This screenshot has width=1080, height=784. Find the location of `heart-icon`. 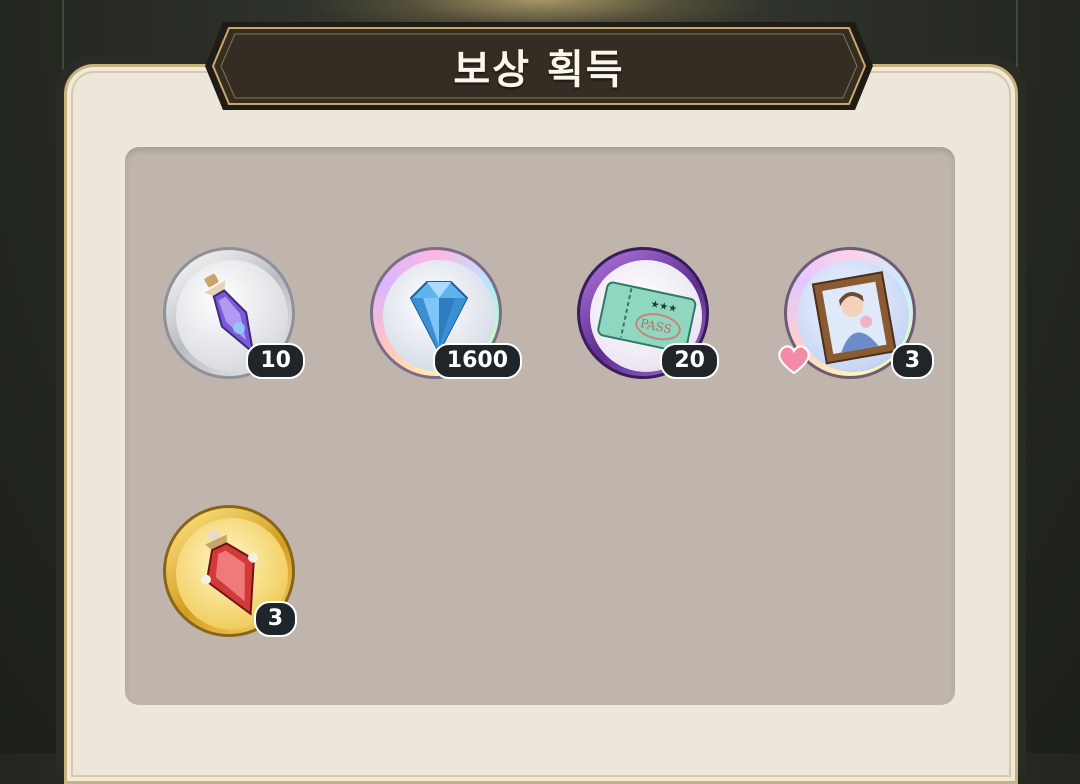

heart-icon is located at coordinates (794, 360).